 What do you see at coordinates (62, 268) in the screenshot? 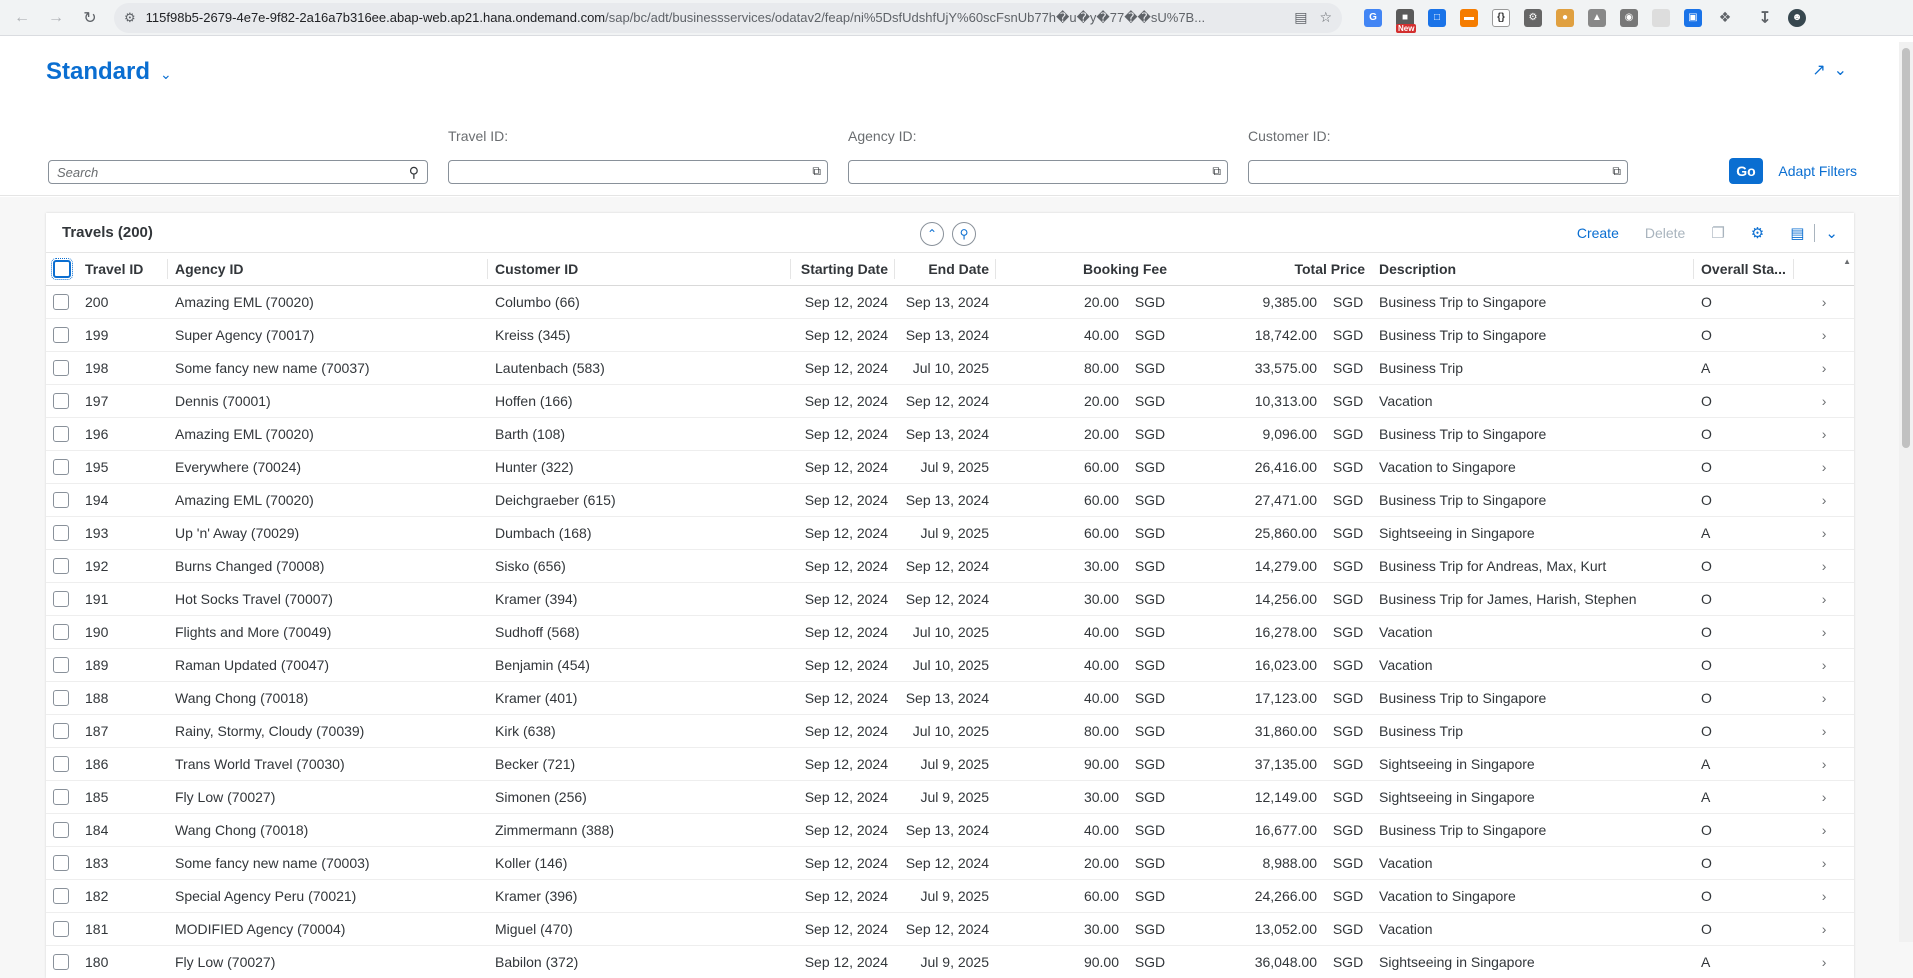
I see `select-all-checkbox` at bounding box center [62, 268].